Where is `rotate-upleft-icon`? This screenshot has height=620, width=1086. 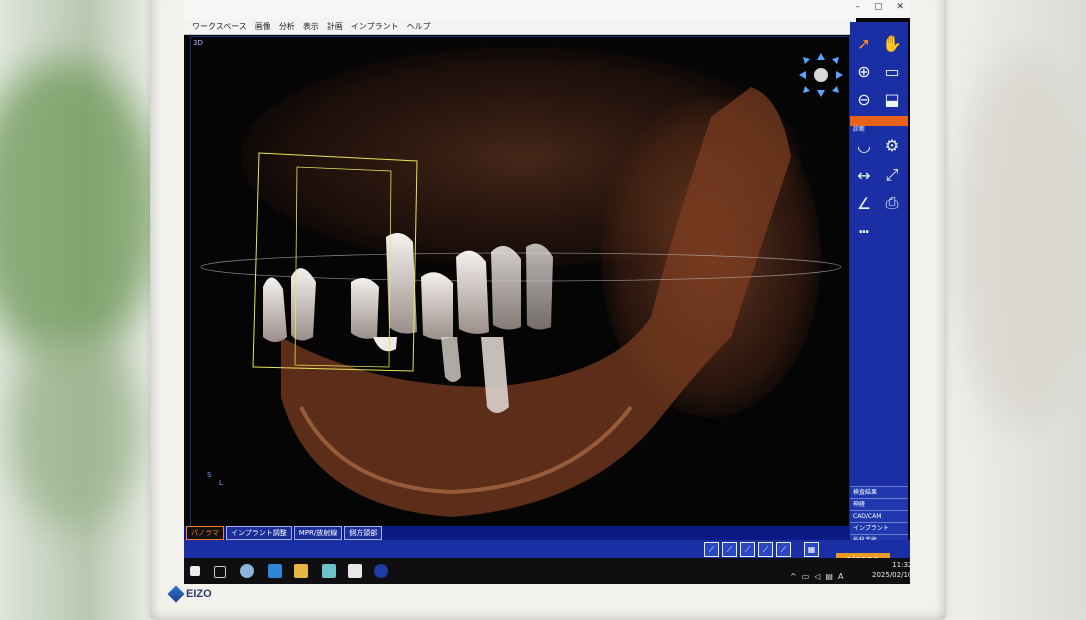 rotate-upleft-icon is located at coordinates (806, 60).